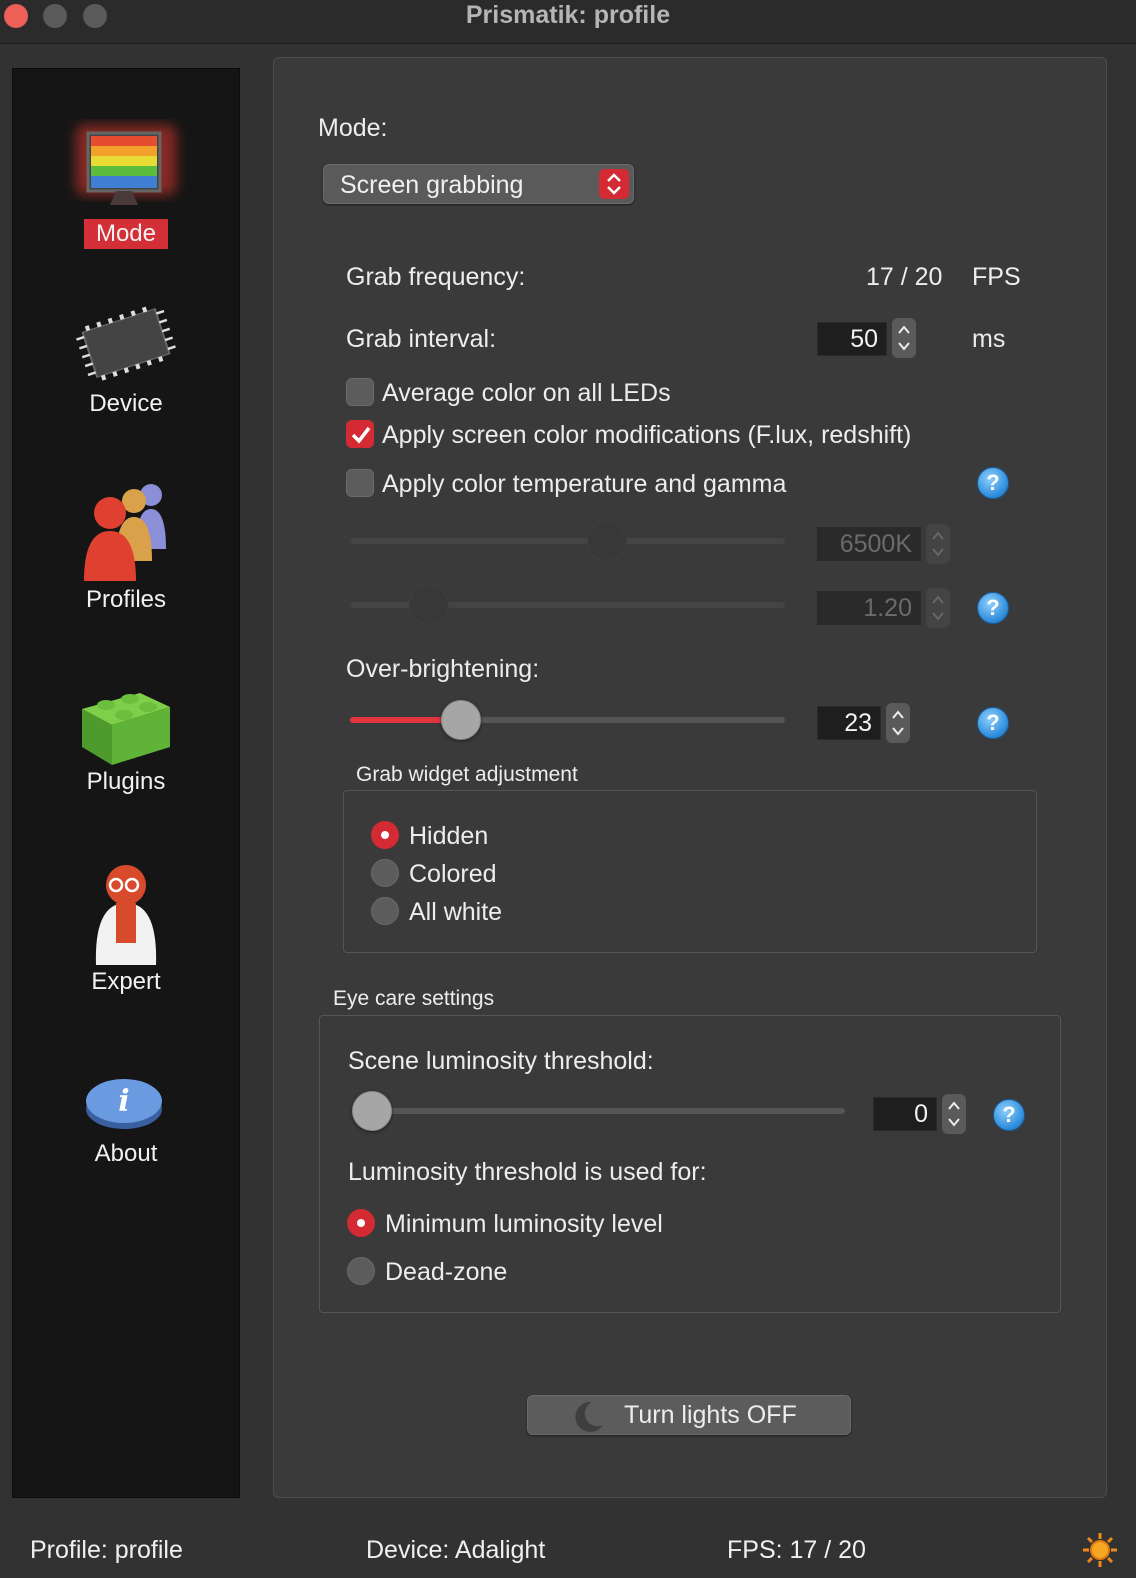 Image resolution: width=1136 pixels, height=1578 pixels. Describe the element at coordinates (432, 185) in the screenshot. I see `mode-select-value: Screen grabbing` at that location.